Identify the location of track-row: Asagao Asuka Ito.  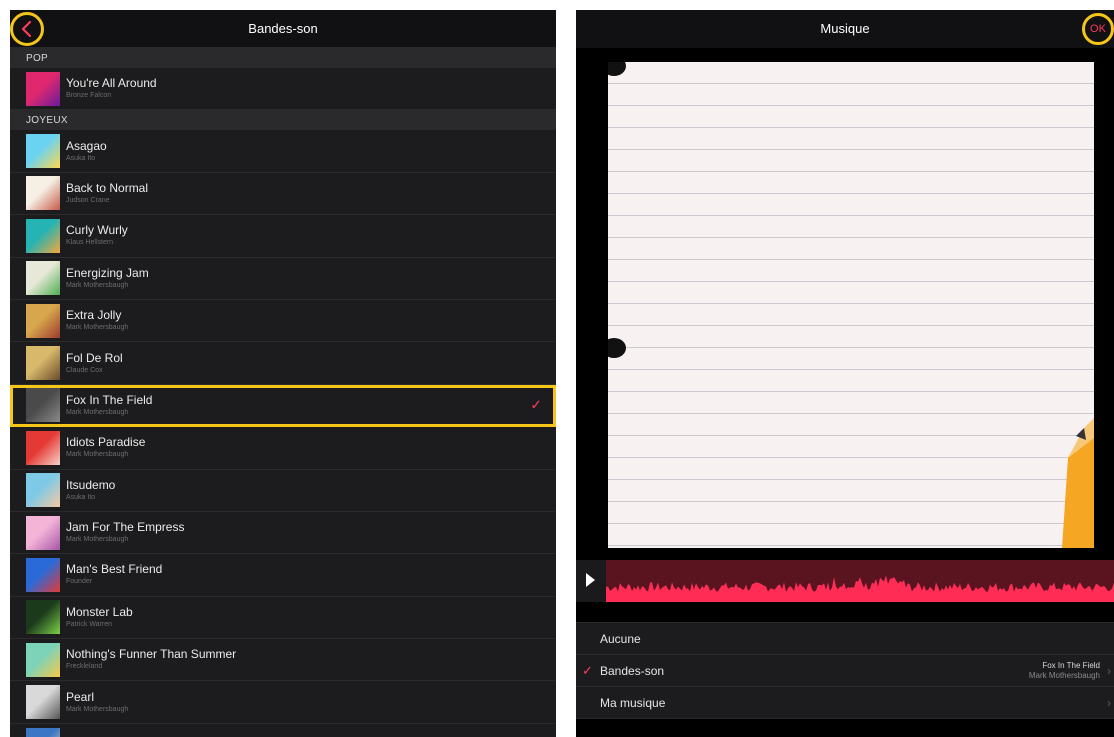
(283, 151).